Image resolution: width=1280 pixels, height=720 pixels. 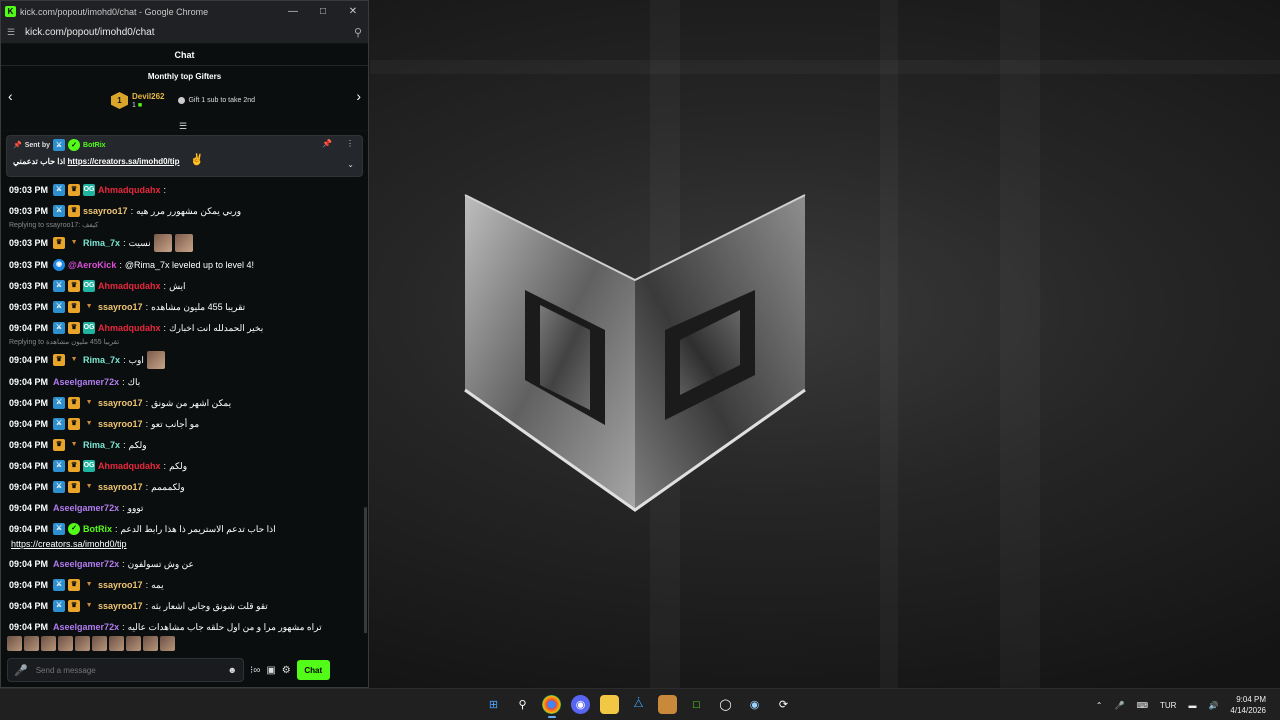 What do you see at coordinates (551, 706) in the screenshot?
I see `chrome-icon` at bounding box center [551, 706].